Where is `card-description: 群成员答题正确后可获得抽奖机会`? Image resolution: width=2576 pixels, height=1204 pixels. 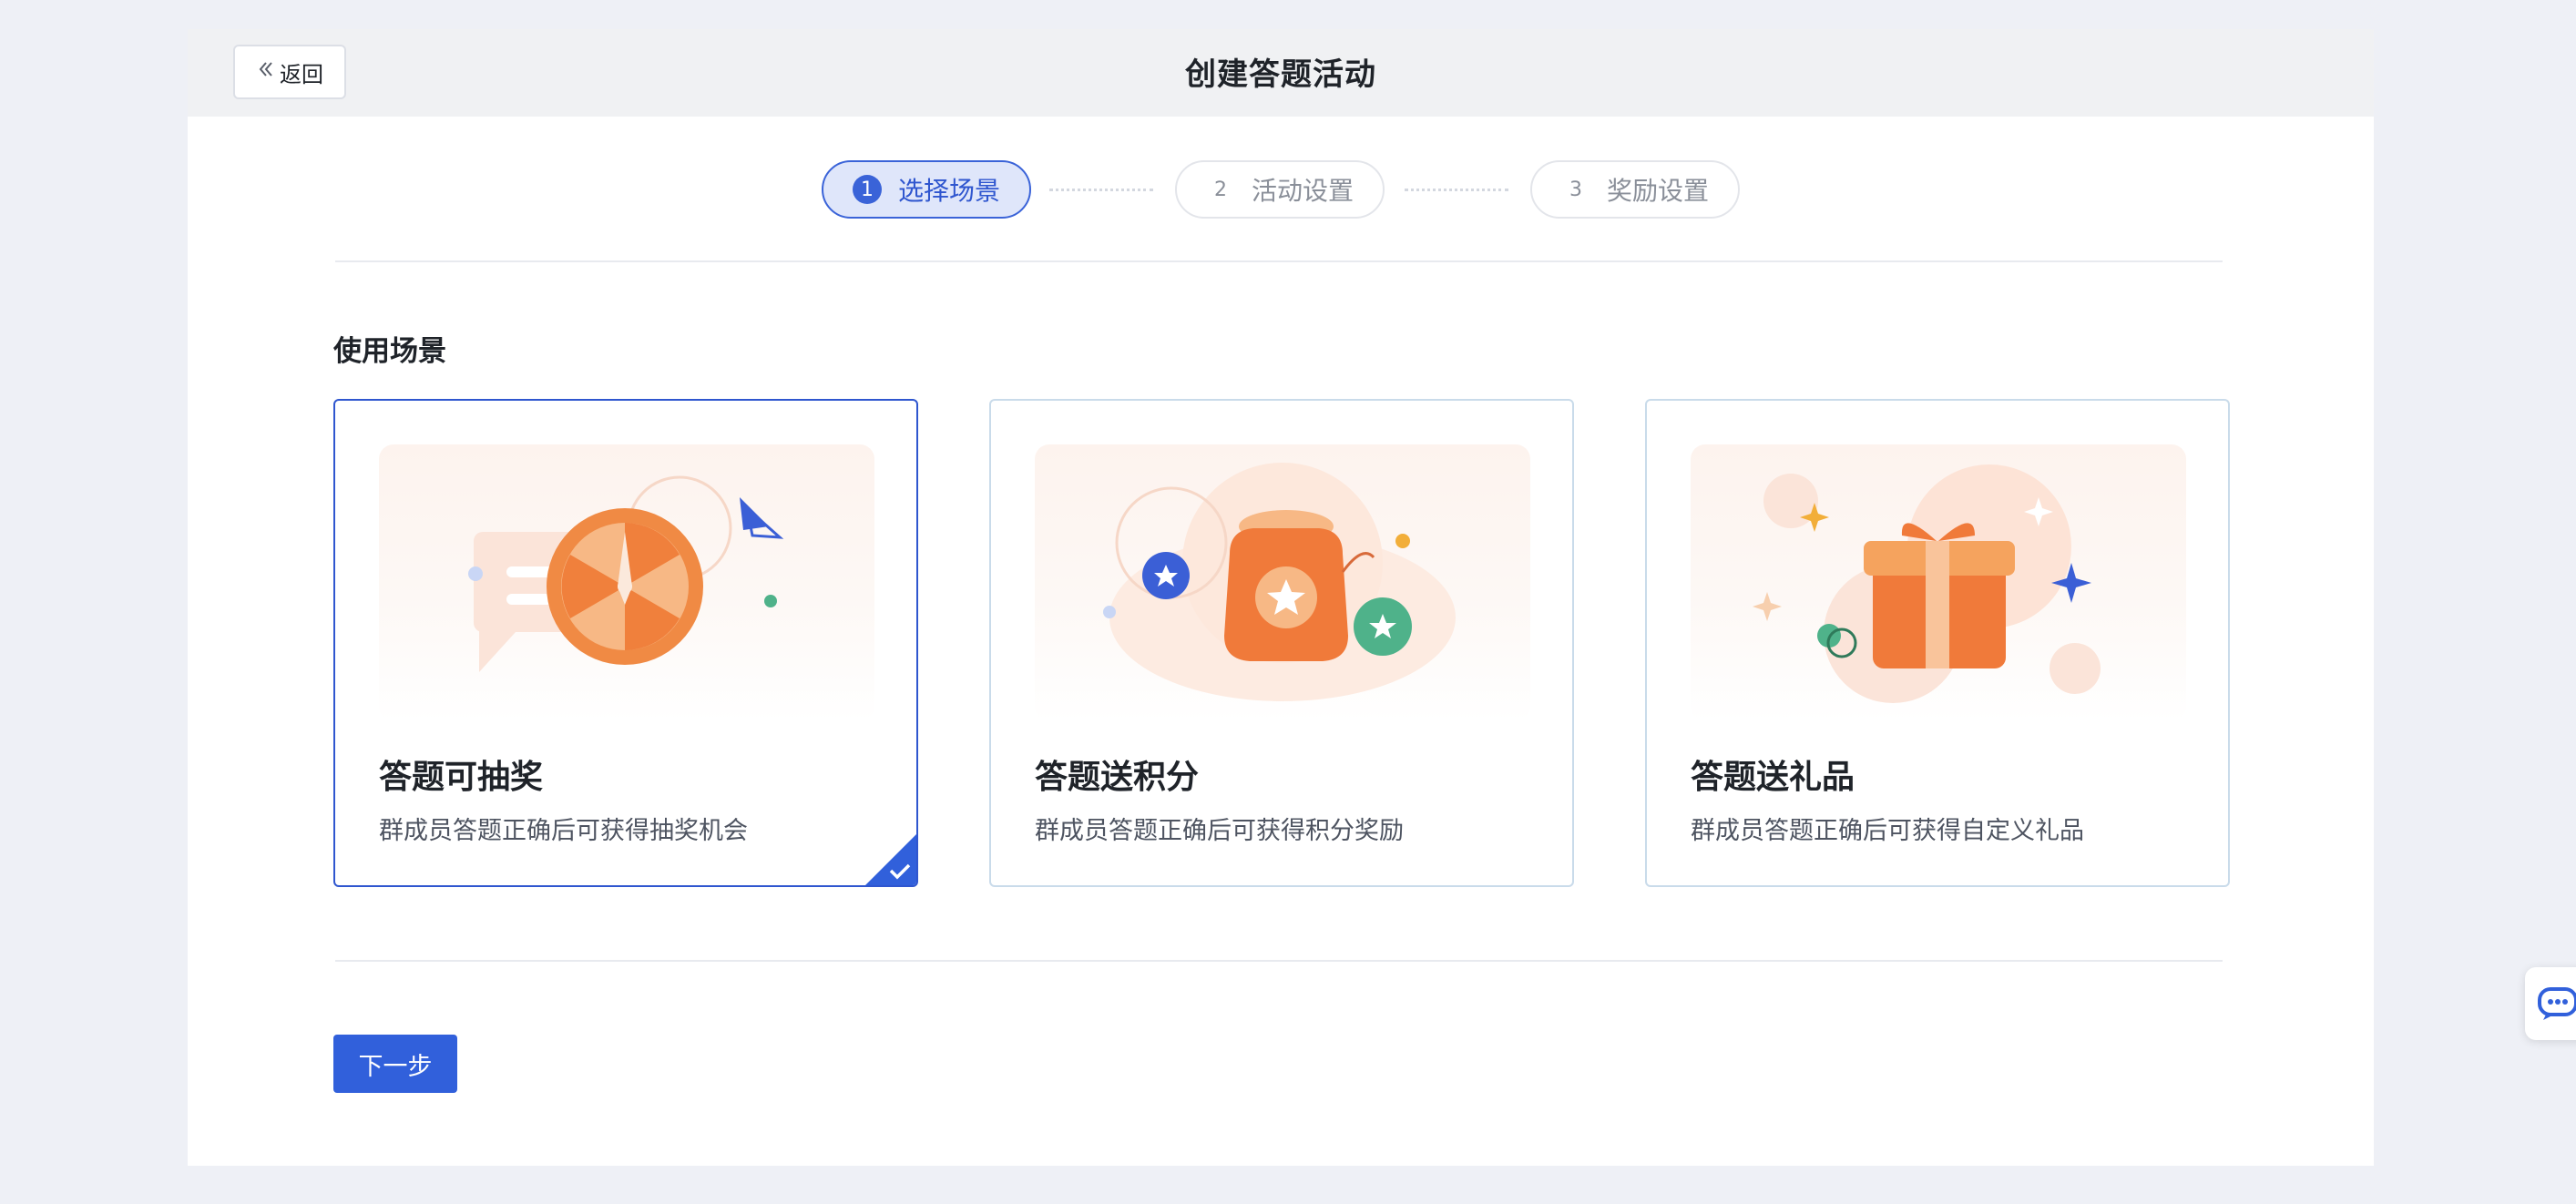 card-description: 群成员答题正确后可获得抽奖机会 is located at coordinates (563, 831).